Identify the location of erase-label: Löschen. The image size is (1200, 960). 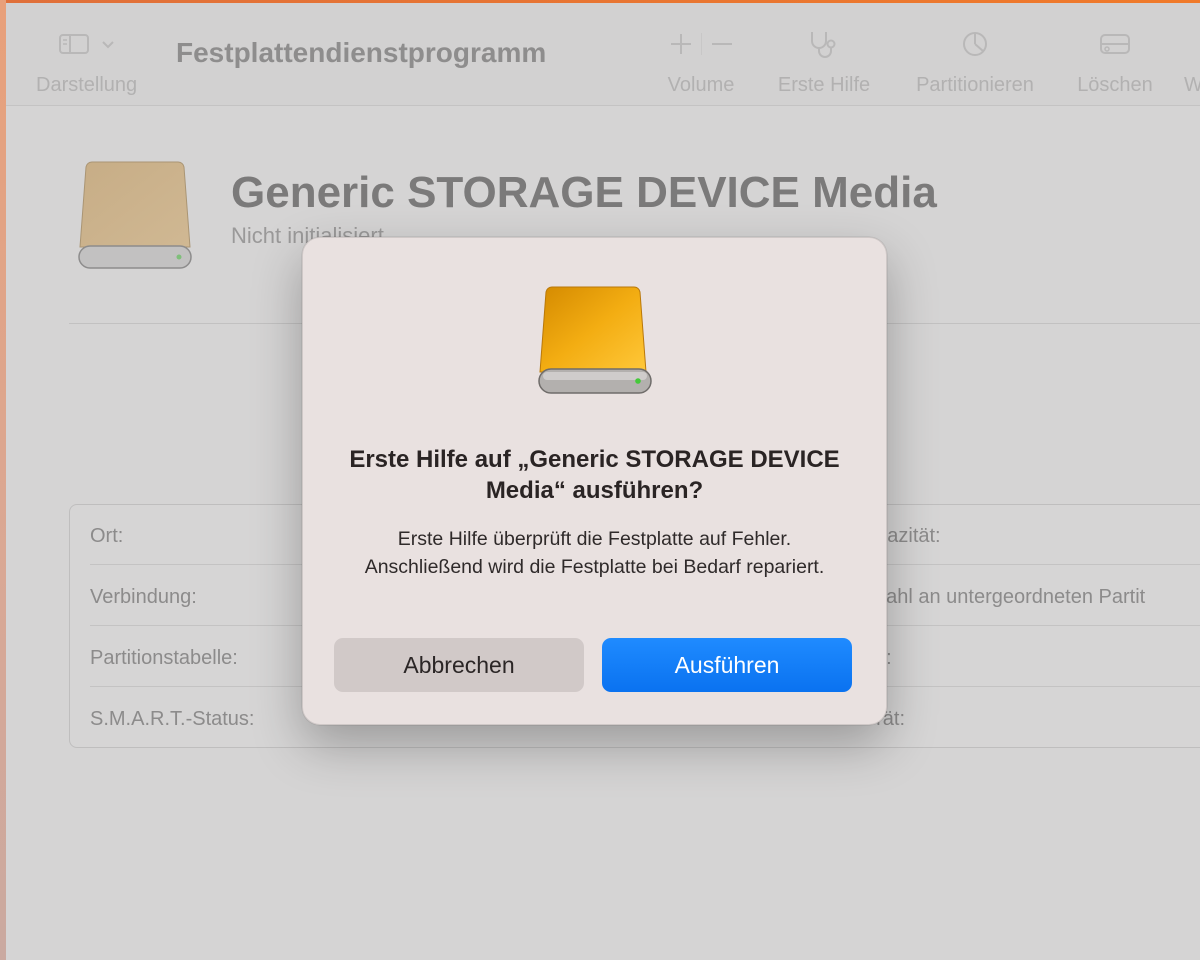
(1115, 85).